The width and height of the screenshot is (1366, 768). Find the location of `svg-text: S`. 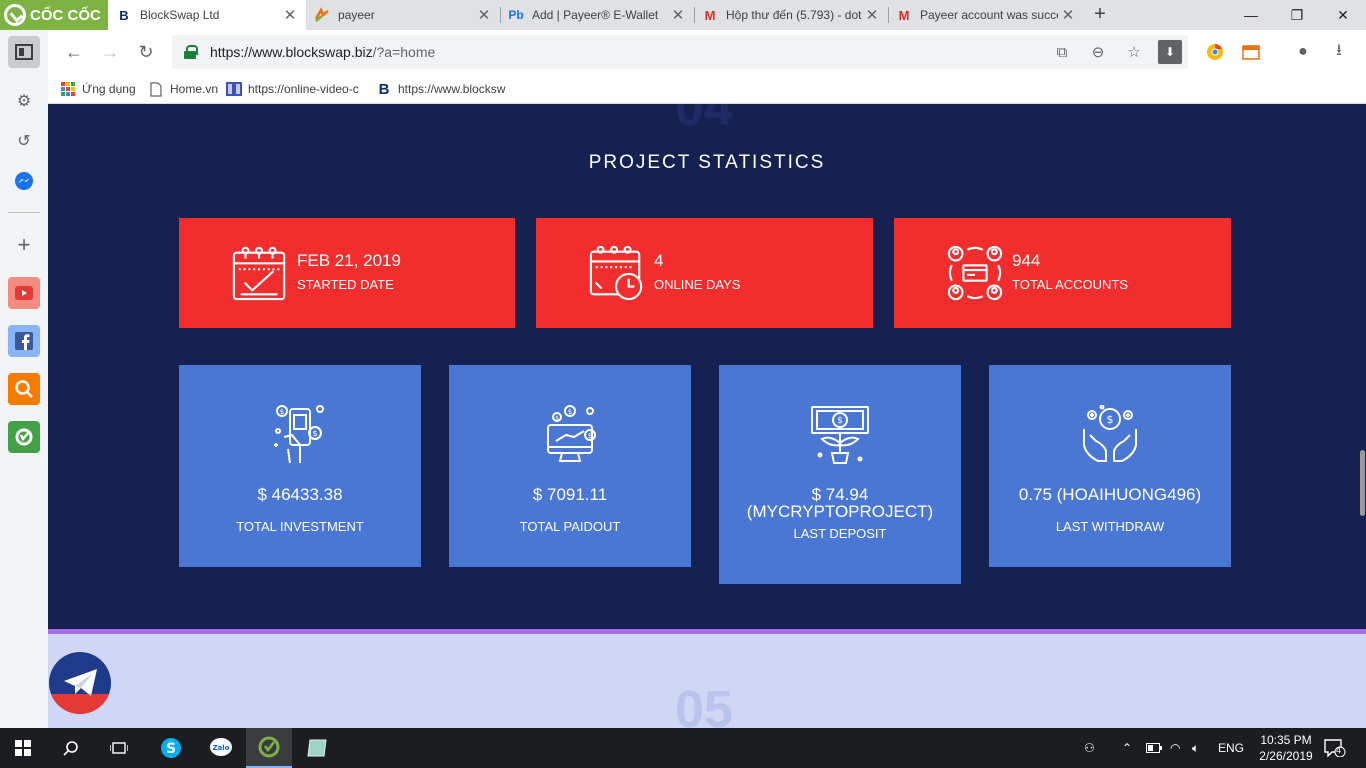

svg-text: S is located at coordinates (171, 749).